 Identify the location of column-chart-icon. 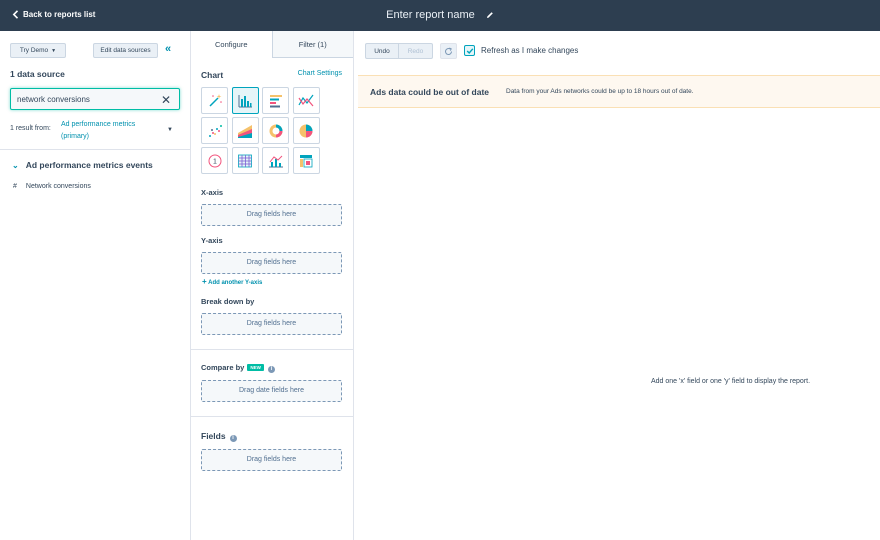
(245, 100).